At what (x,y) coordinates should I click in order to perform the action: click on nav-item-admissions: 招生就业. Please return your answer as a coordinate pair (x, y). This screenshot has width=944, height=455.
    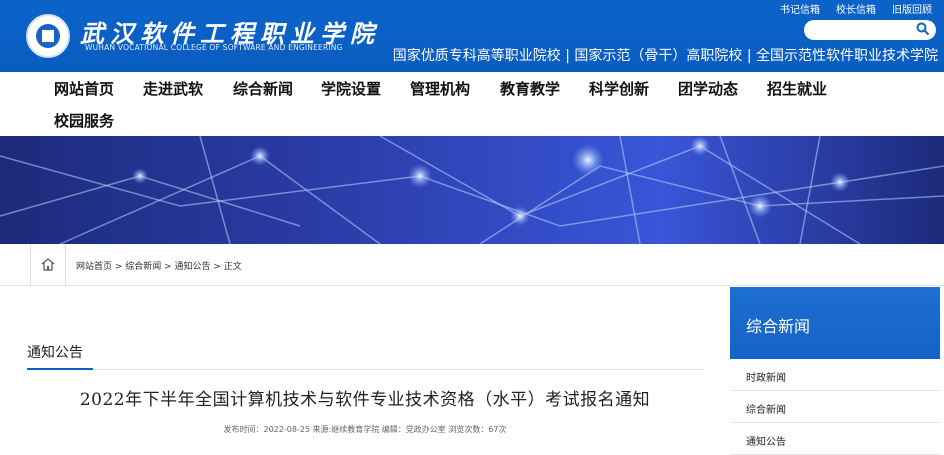
    Looking at the image, I should click on (797, 88).